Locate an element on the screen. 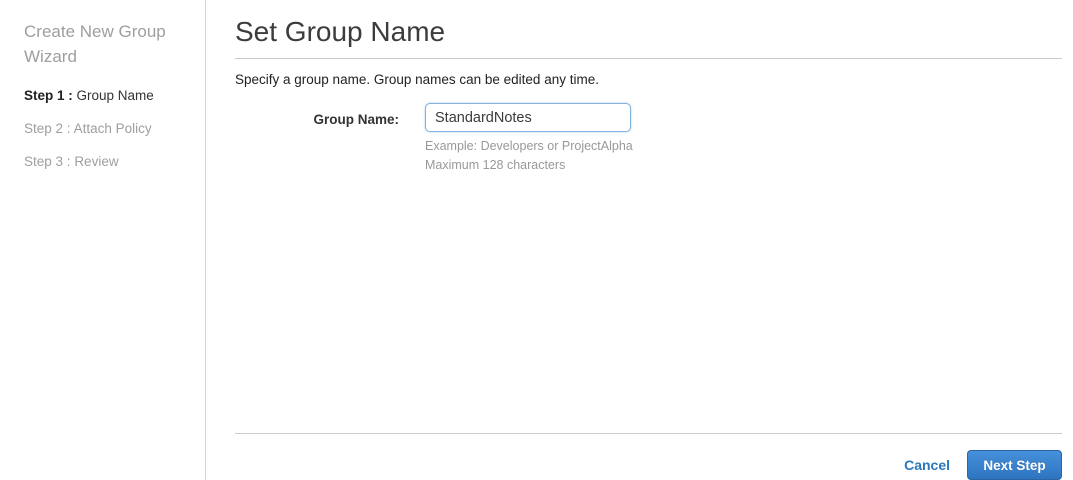  wizard-footer: Cancel Next Step is located at coordinates (648, 457).